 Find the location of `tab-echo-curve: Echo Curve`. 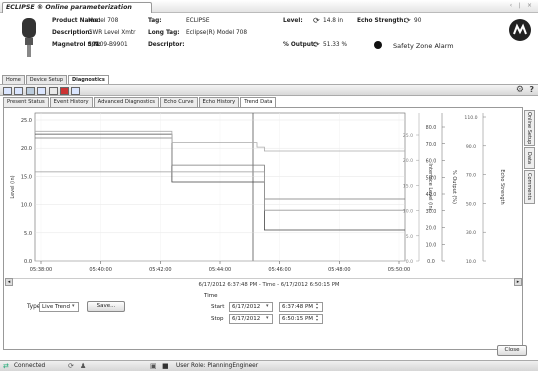

tab-echo-curve: Echo Curve is located at coordinates (179, 102).